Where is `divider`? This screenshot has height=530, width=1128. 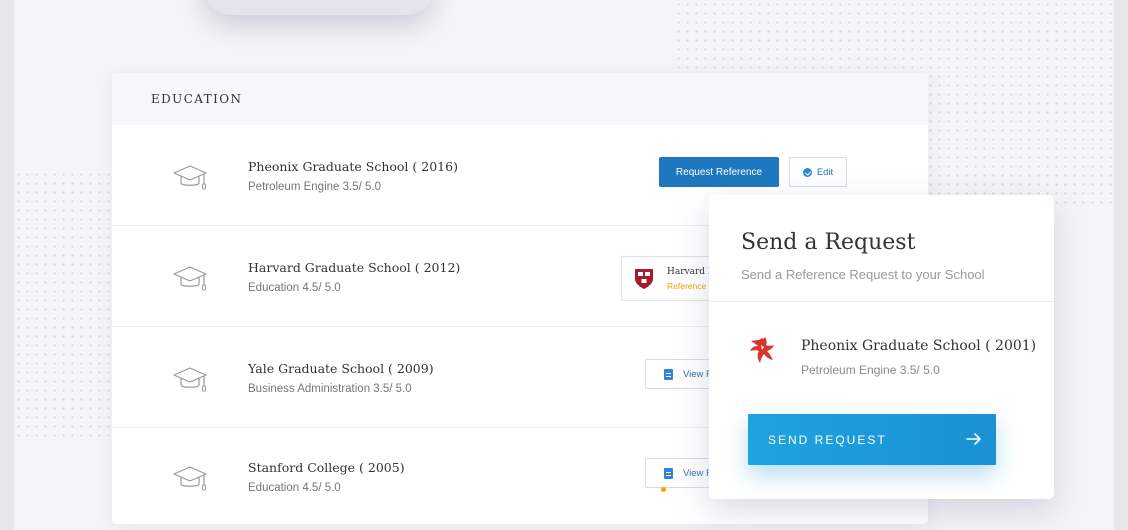
divider is located at coordinates (881, 301).